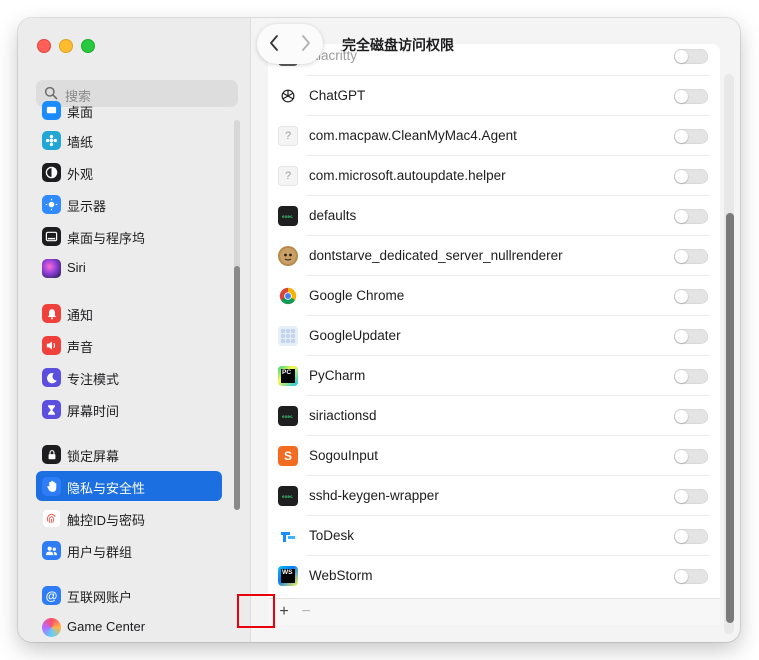 This screenshot has height=660, width=759. Describe the element at coordinates (129, 204) in the screenshot. I see `sidebar-item-display: 显示器` at that location.